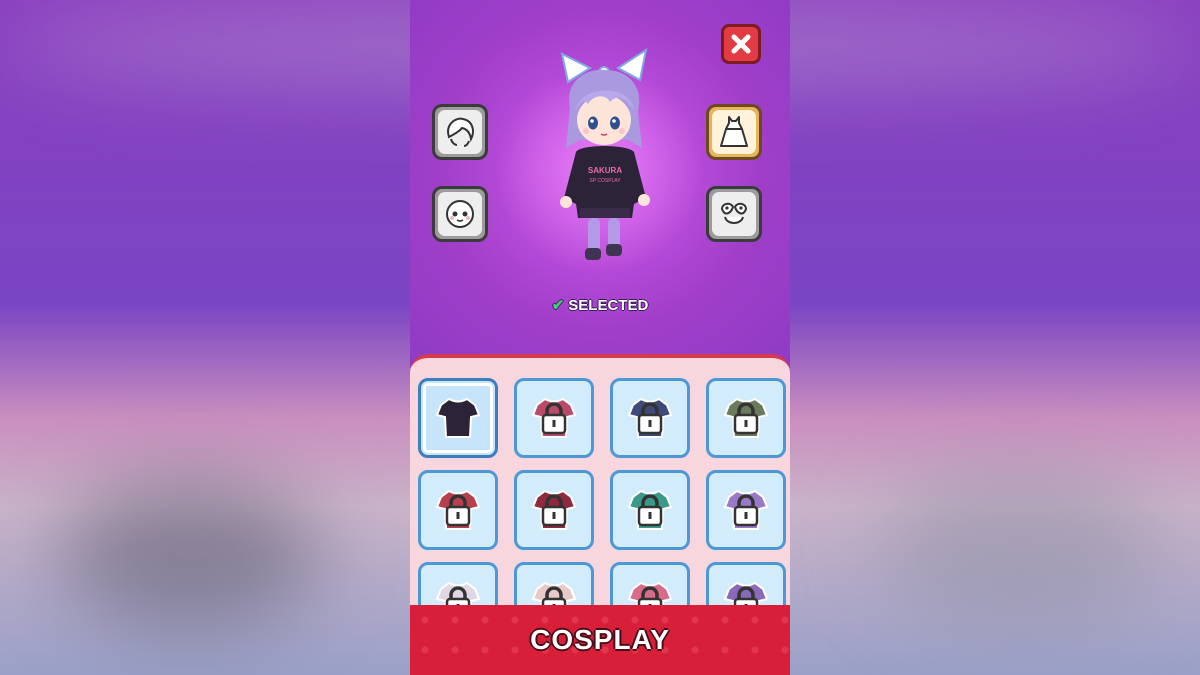 The image size is (1200, 675). What do you see at coordinates (605, 154) in the screenshot?
I see `character-avatar: SAKURA SP COSPLAY` at bounding box center [605, 154].